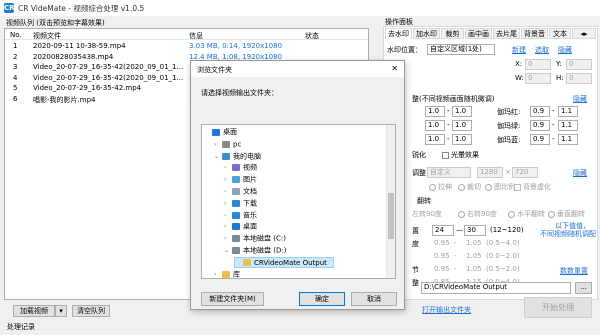 The image size is (600, 335). What do you see at coordinates (579, 78) in the screenshot?
I see `h-input: 0` at bounding box center [579, 78].